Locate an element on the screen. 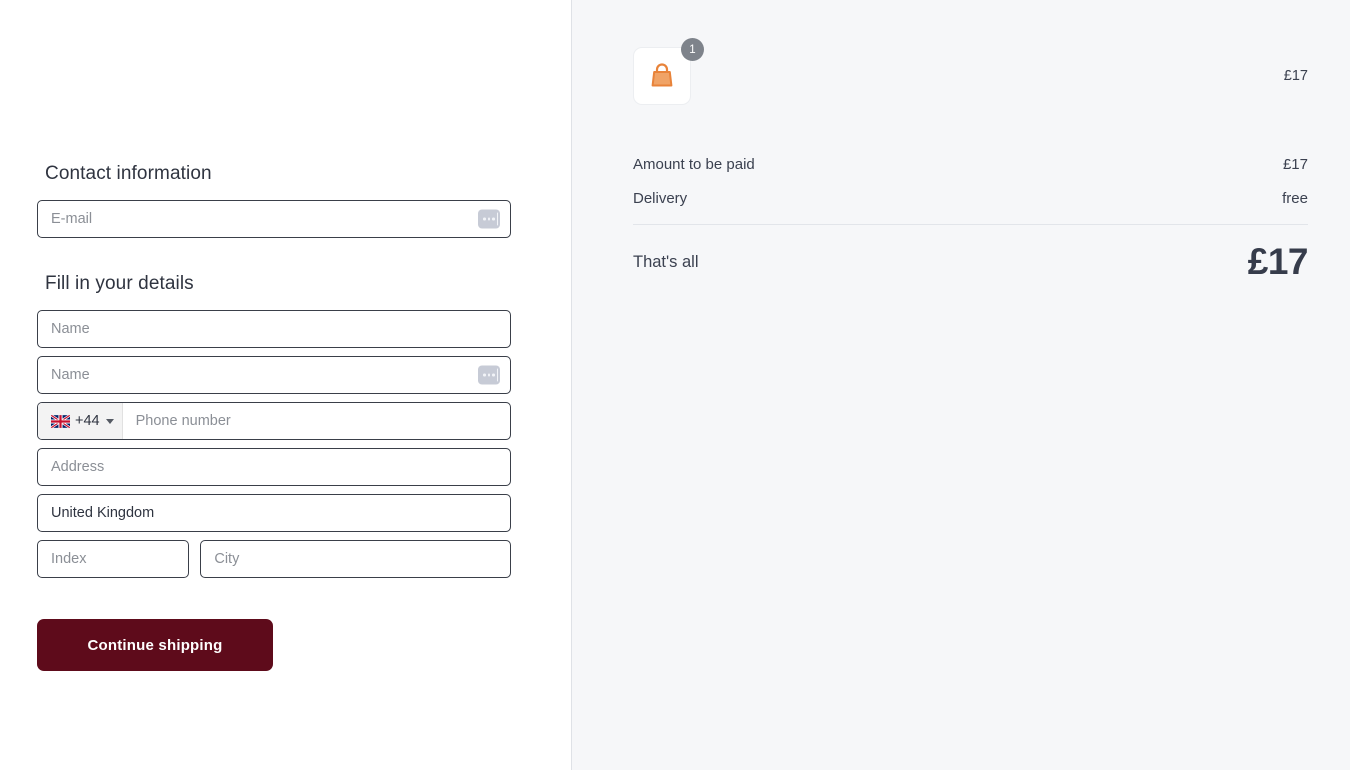 The image size is (1350, 772). address-field: Address is located at coordinates (274, 467).